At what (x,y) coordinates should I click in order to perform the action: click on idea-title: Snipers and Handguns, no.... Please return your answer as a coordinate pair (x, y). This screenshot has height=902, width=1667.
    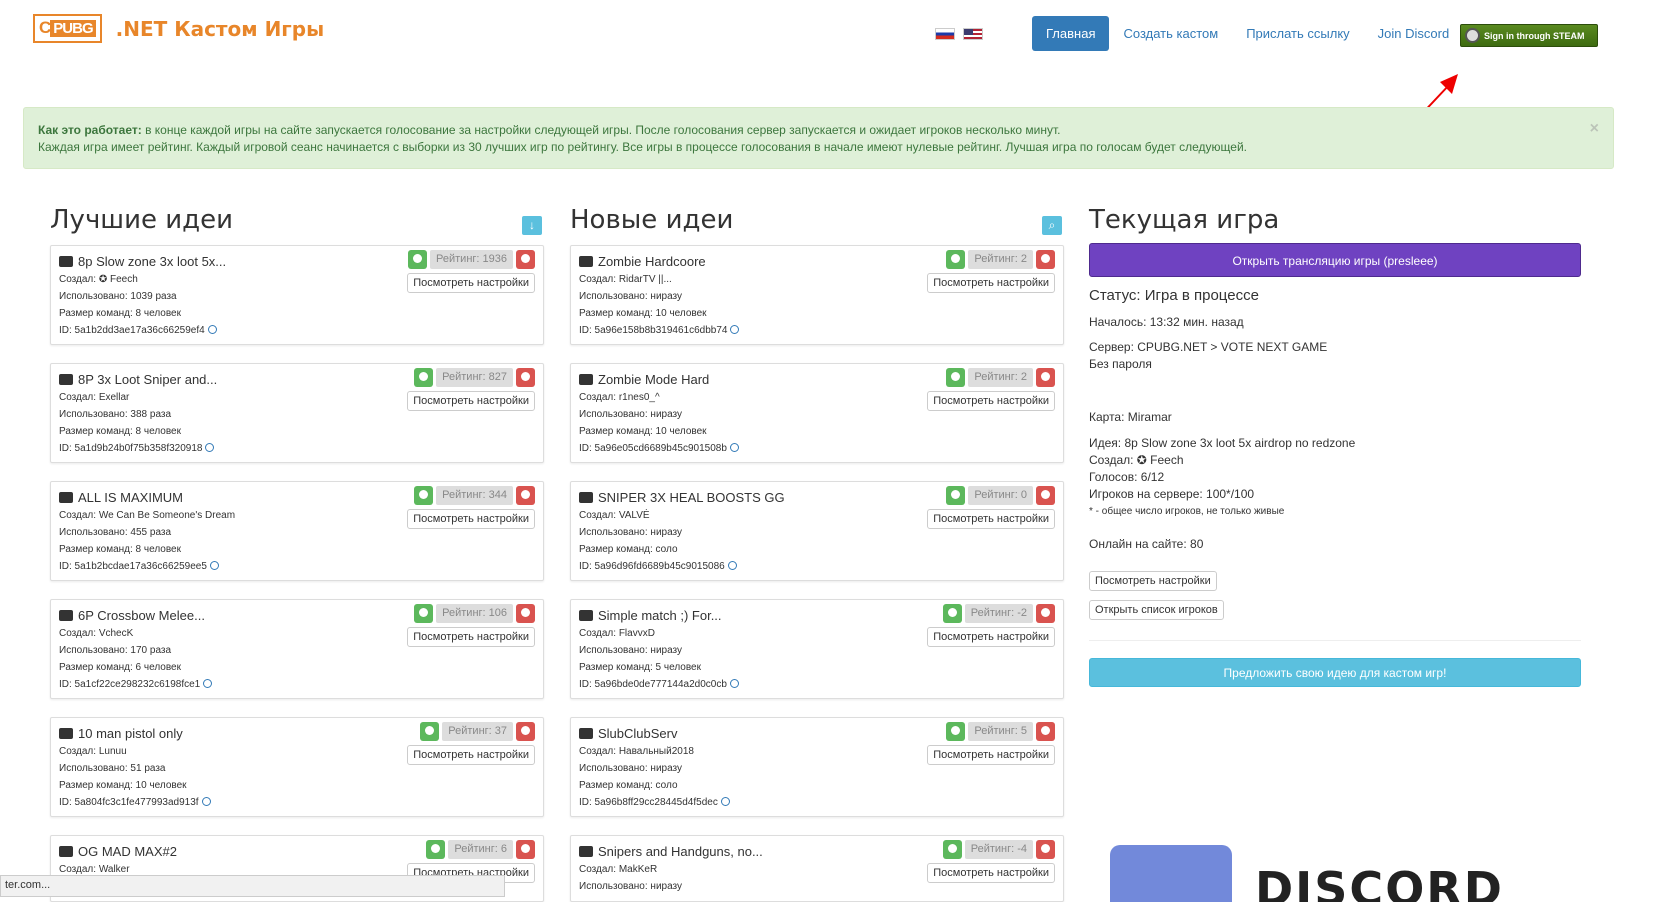
    Looking at the image, I should click on (671, 851).